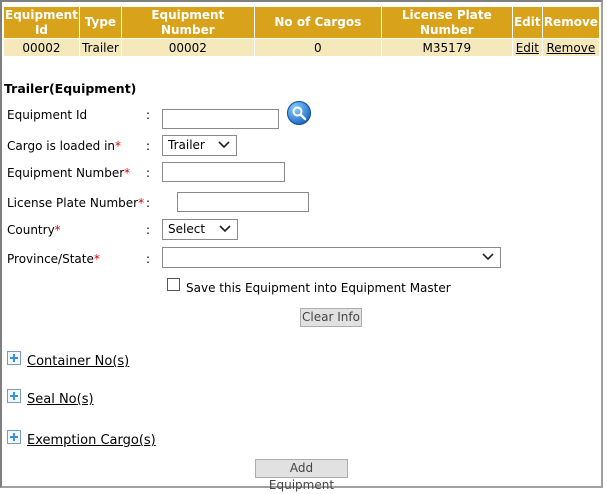 This screenshot has height=494, width=607. I want to click on cargo-loaded-text: Cargo is loaded in, so click(61, 146).